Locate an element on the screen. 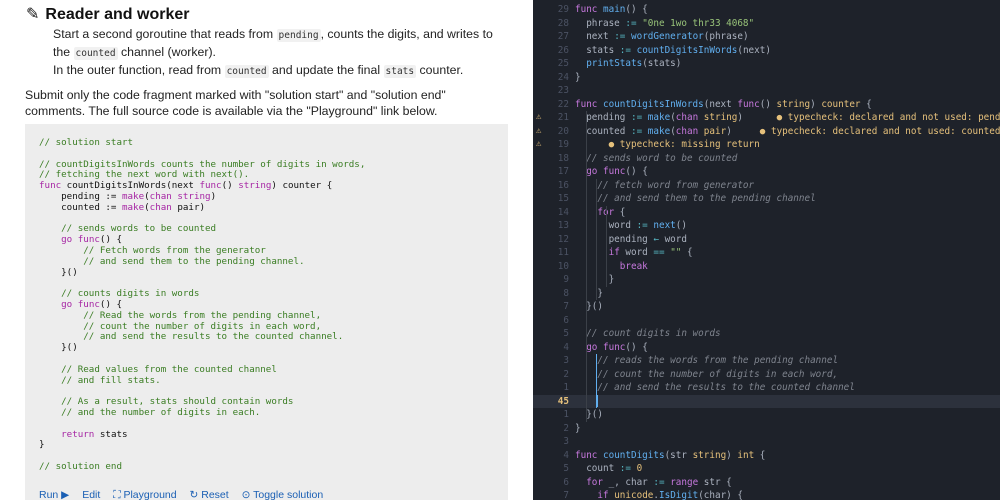 Image resolution: width=1000 pixels, height=500 pixels. editor-line: 7 }() is located at coordinates (766, 307).